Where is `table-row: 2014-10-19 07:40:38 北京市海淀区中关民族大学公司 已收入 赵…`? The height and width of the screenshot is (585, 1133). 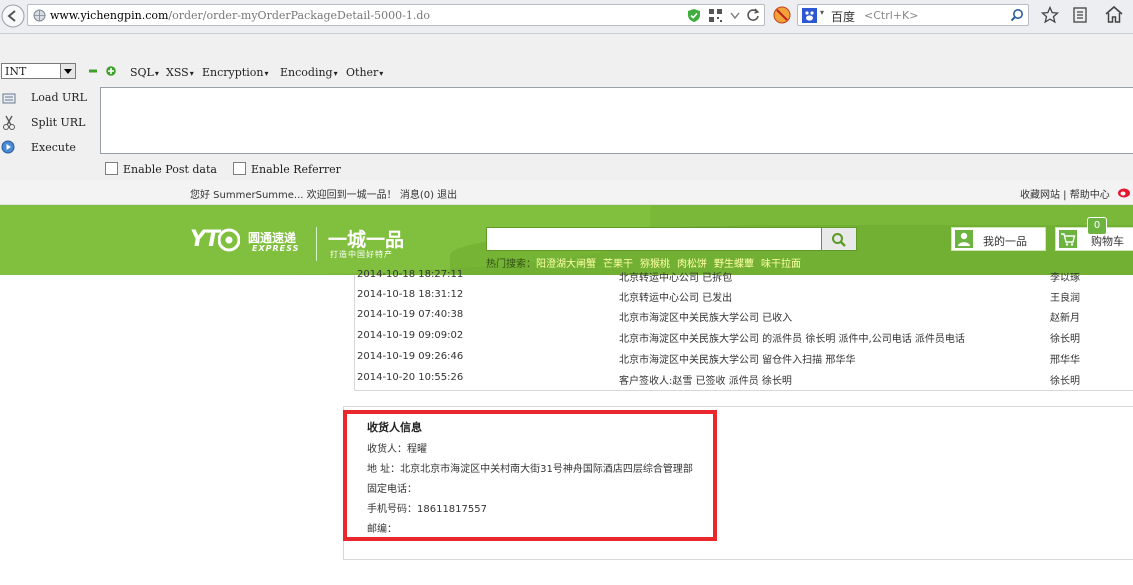 table-row: 2014-10-19 07:40:38 北京市海淀区中关民族大学公司 已收入 赵… is located at coordinates (744, 315).